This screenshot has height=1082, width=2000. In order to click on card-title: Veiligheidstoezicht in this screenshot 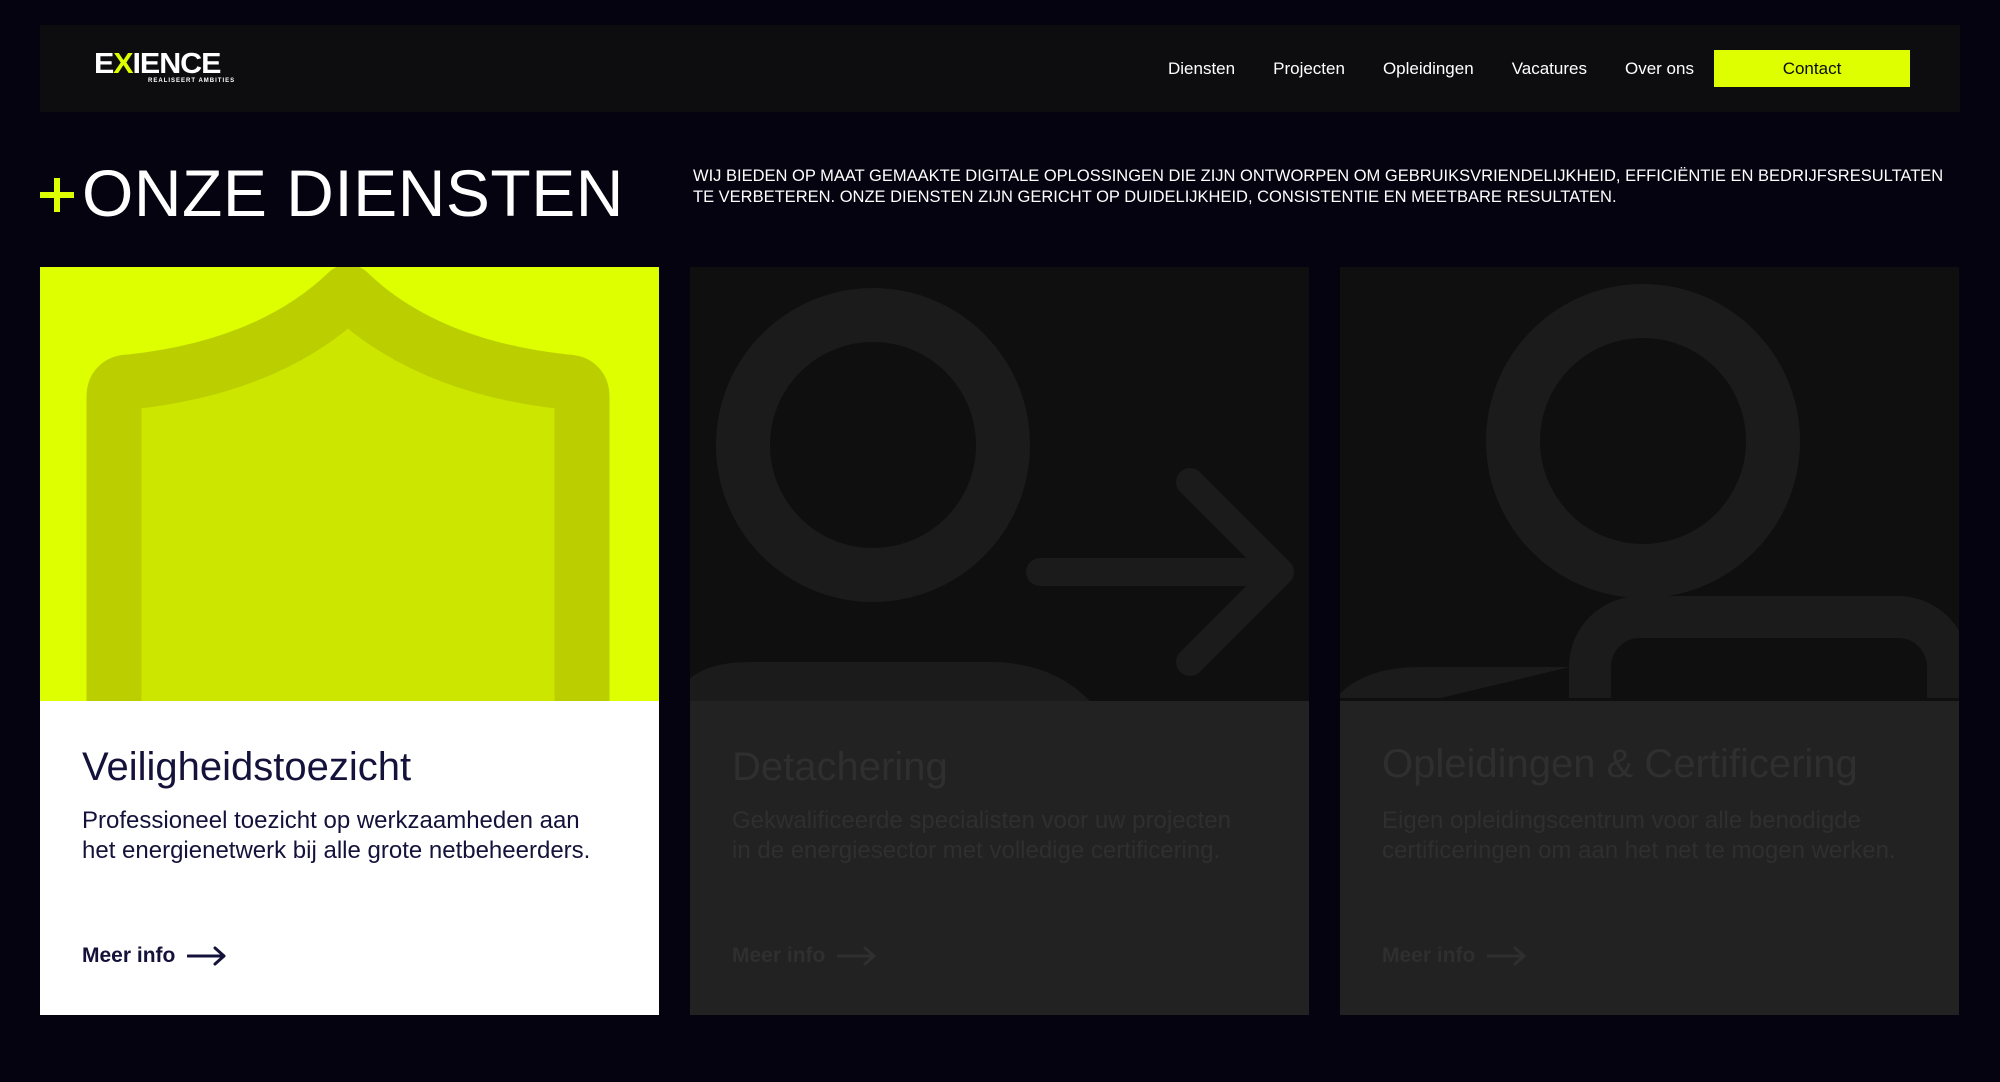, I will do `click(247, 767)`.